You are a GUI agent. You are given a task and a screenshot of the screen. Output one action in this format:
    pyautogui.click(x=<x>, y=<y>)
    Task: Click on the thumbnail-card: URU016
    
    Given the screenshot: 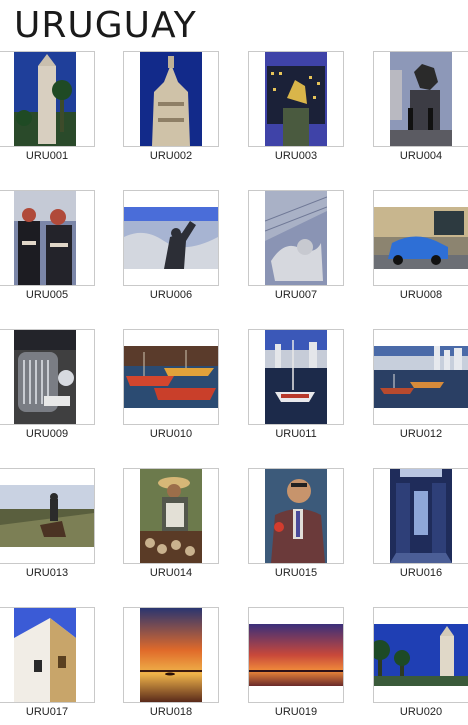 What is the action you would take?
    pyautogui.click(x=420, y=527)
    